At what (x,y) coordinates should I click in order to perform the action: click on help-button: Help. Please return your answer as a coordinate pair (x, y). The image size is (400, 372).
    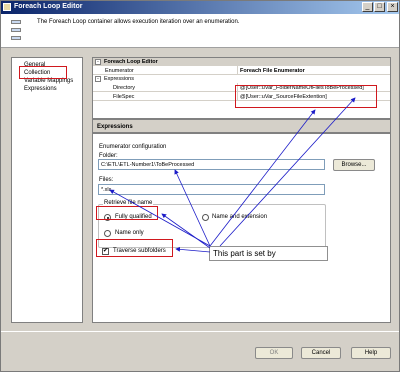
    Looking at the image, I should click on (371, 353).